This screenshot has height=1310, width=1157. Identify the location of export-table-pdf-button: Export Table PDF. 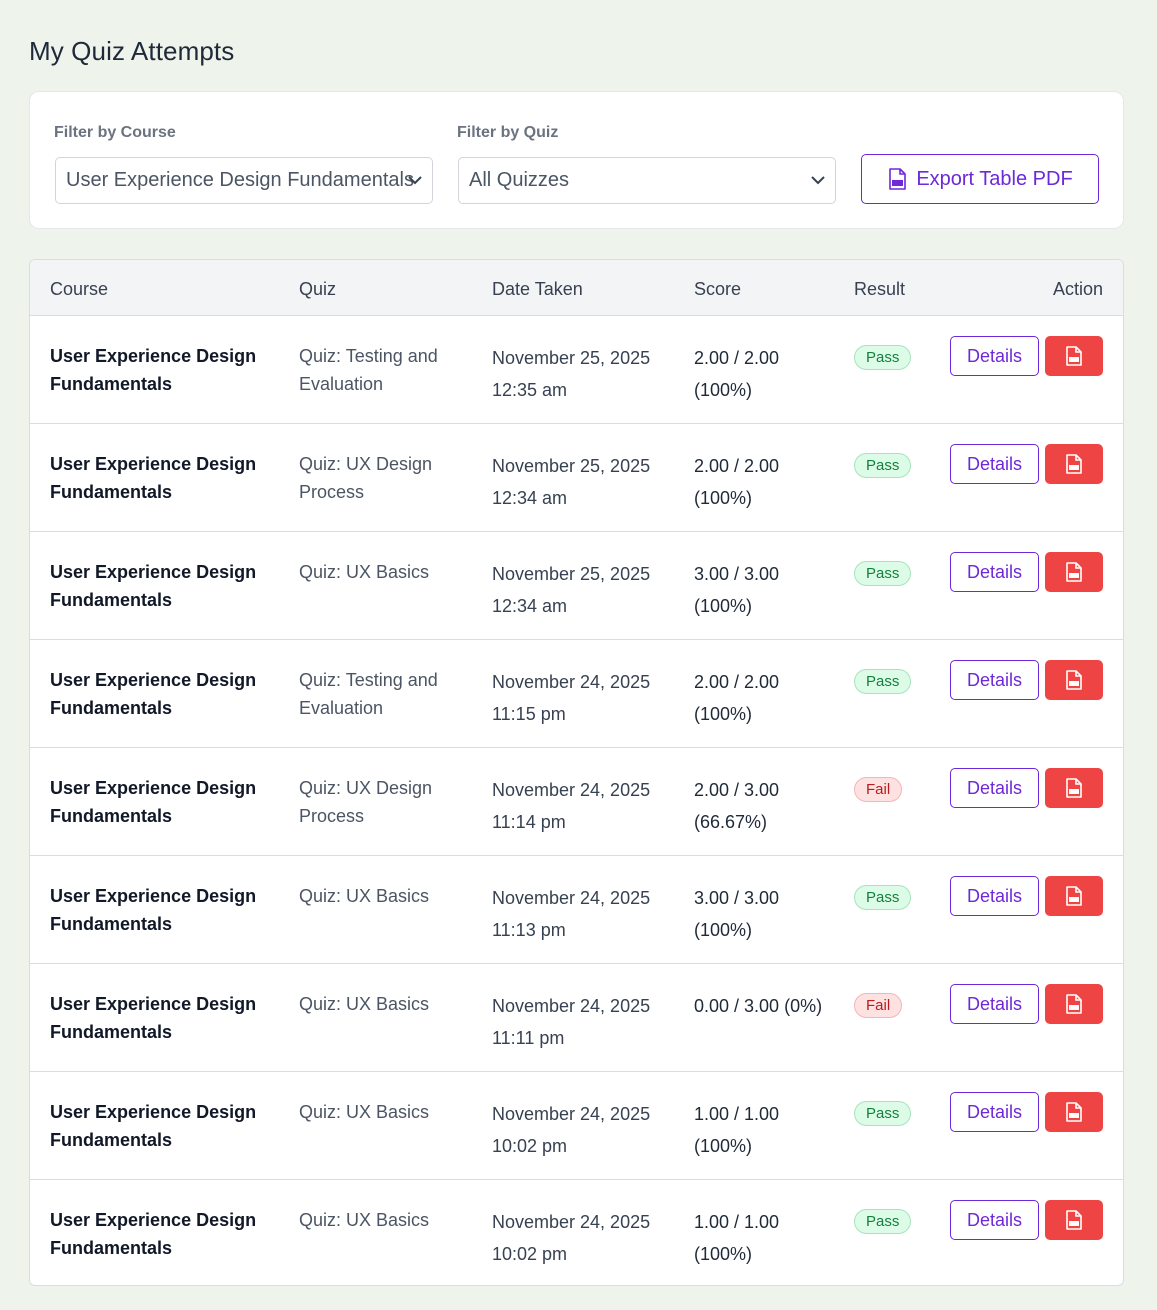
(980, 179).